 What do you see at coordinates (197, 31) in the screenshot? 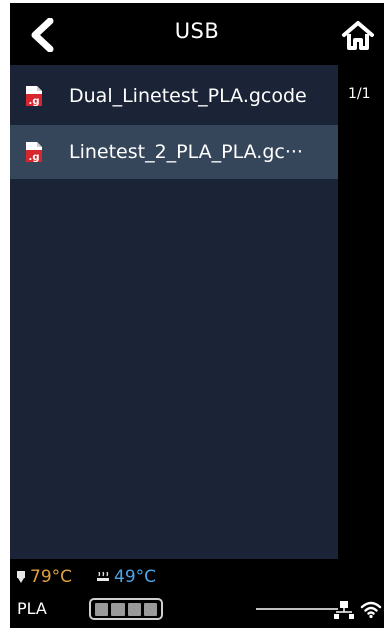
I see `page-title: USB` at bounding box center [197, 31].